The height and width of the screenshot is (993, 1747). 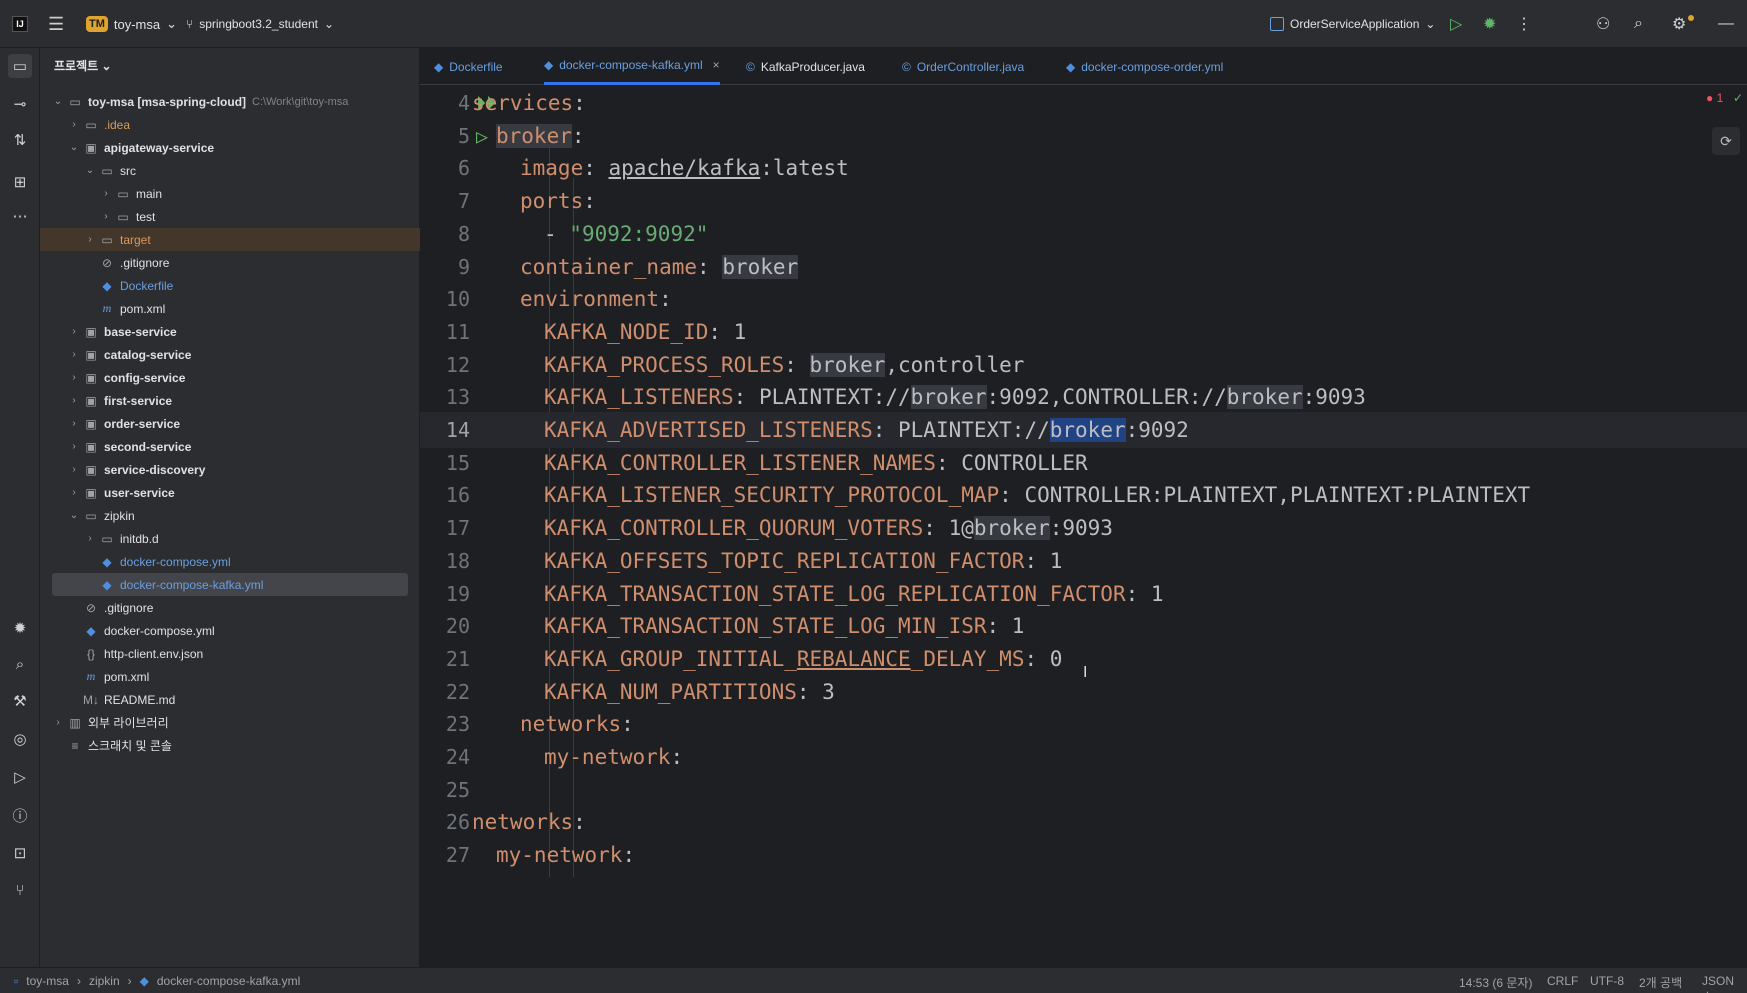 What do you see at coordinates (1726, 141) in the screenshot?
I see `sync-icon: ⟳` at bounding box center [1726, 141].